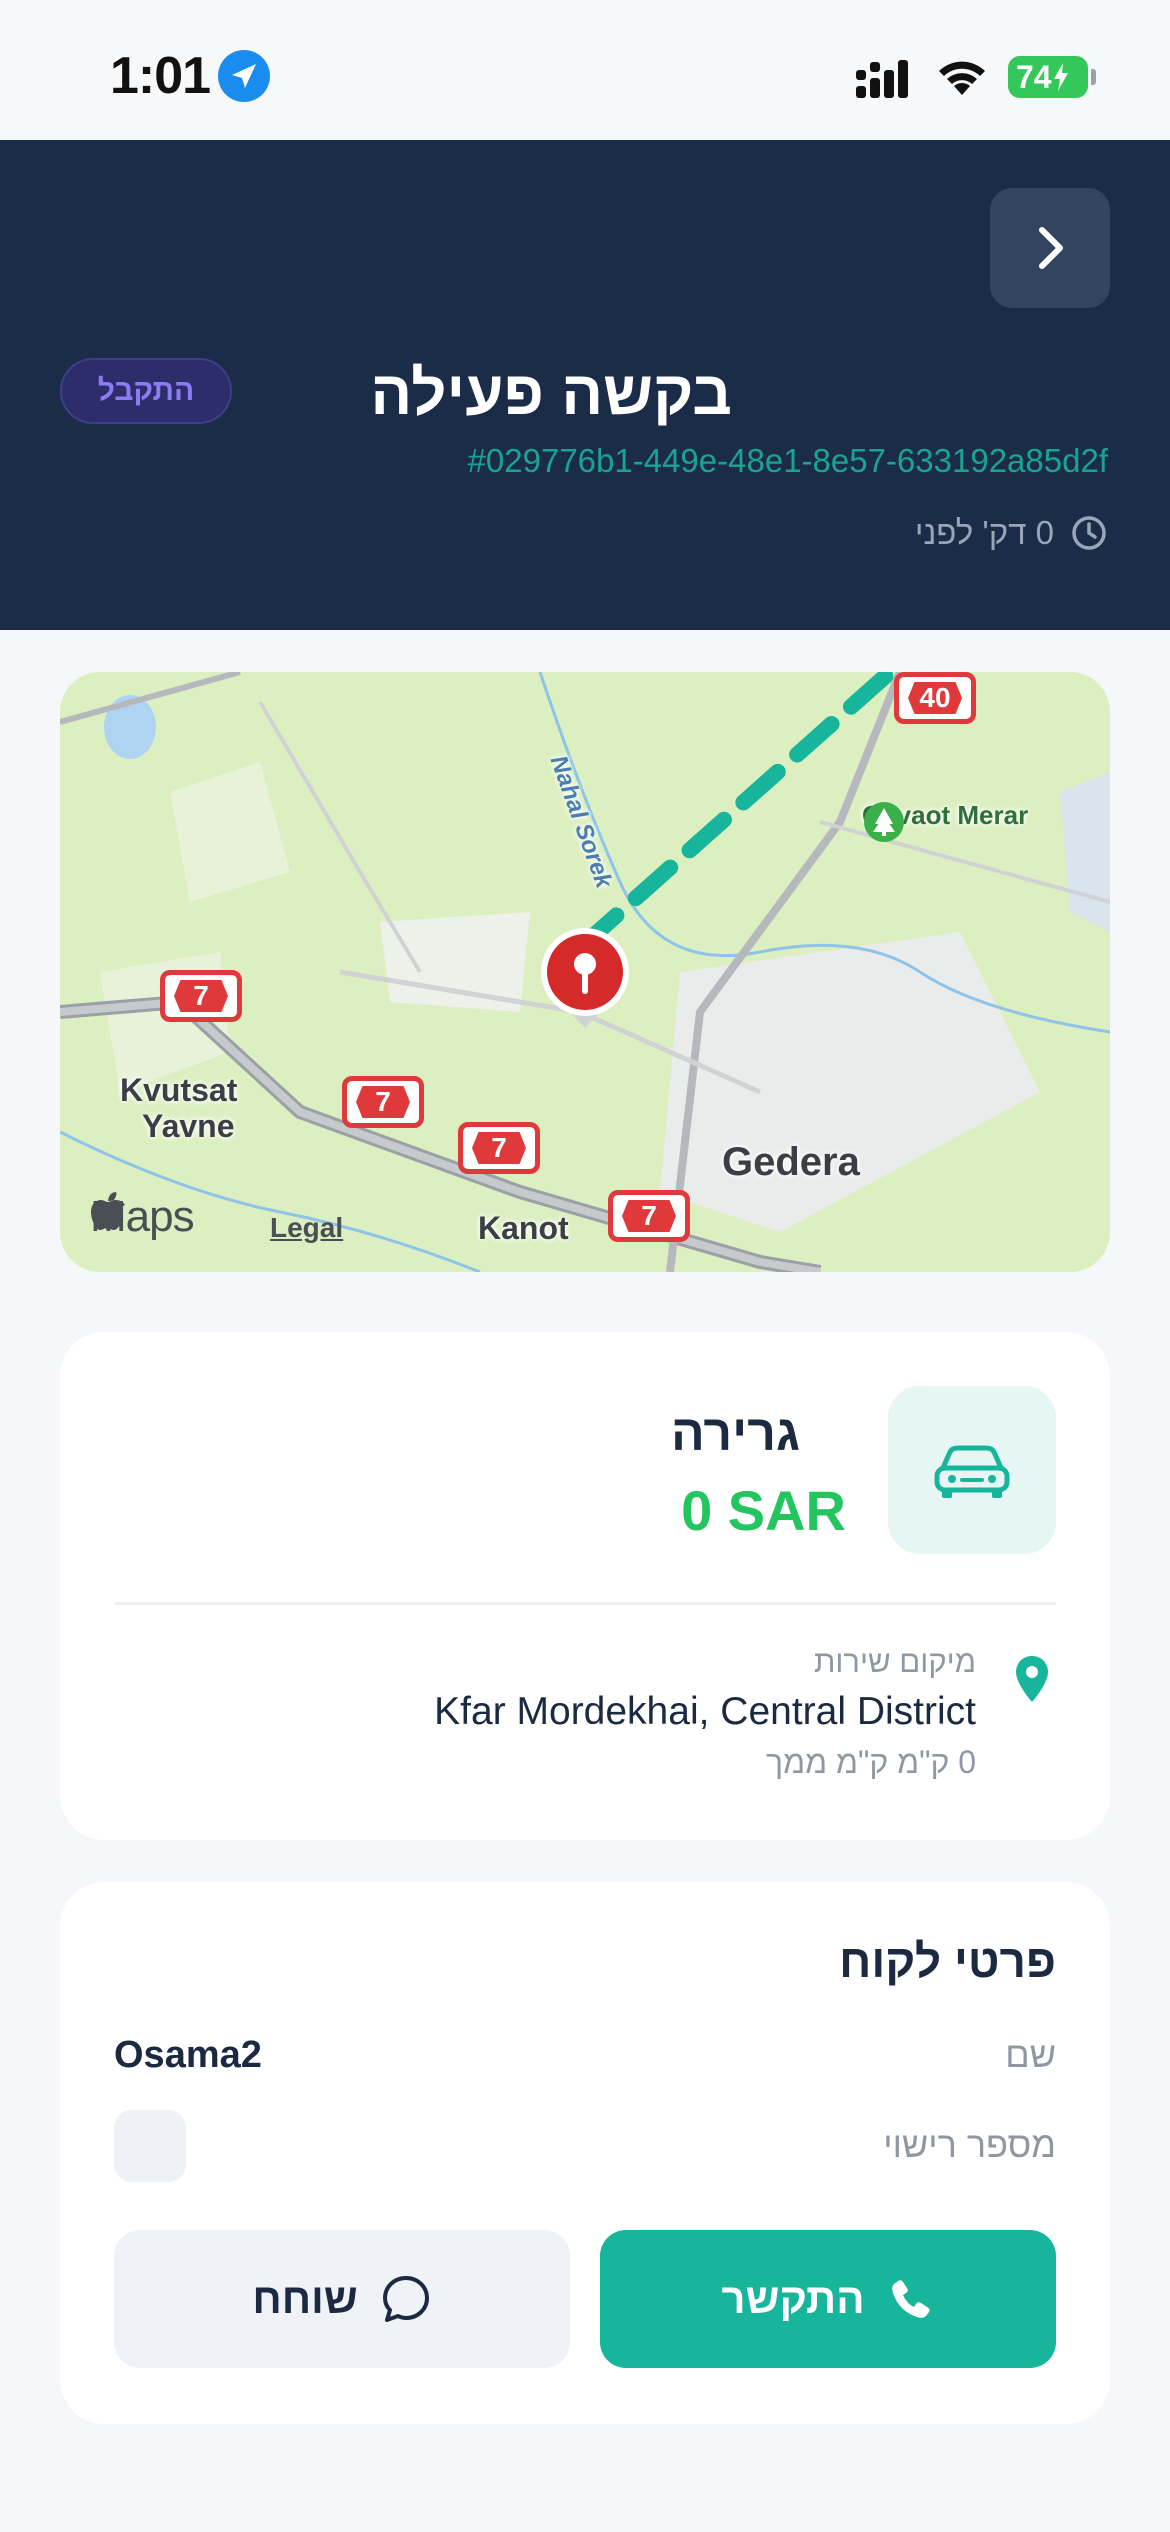  Describe the element at coordinates (962, 78) in the screenshot. I see `wifi-icon` at that location.